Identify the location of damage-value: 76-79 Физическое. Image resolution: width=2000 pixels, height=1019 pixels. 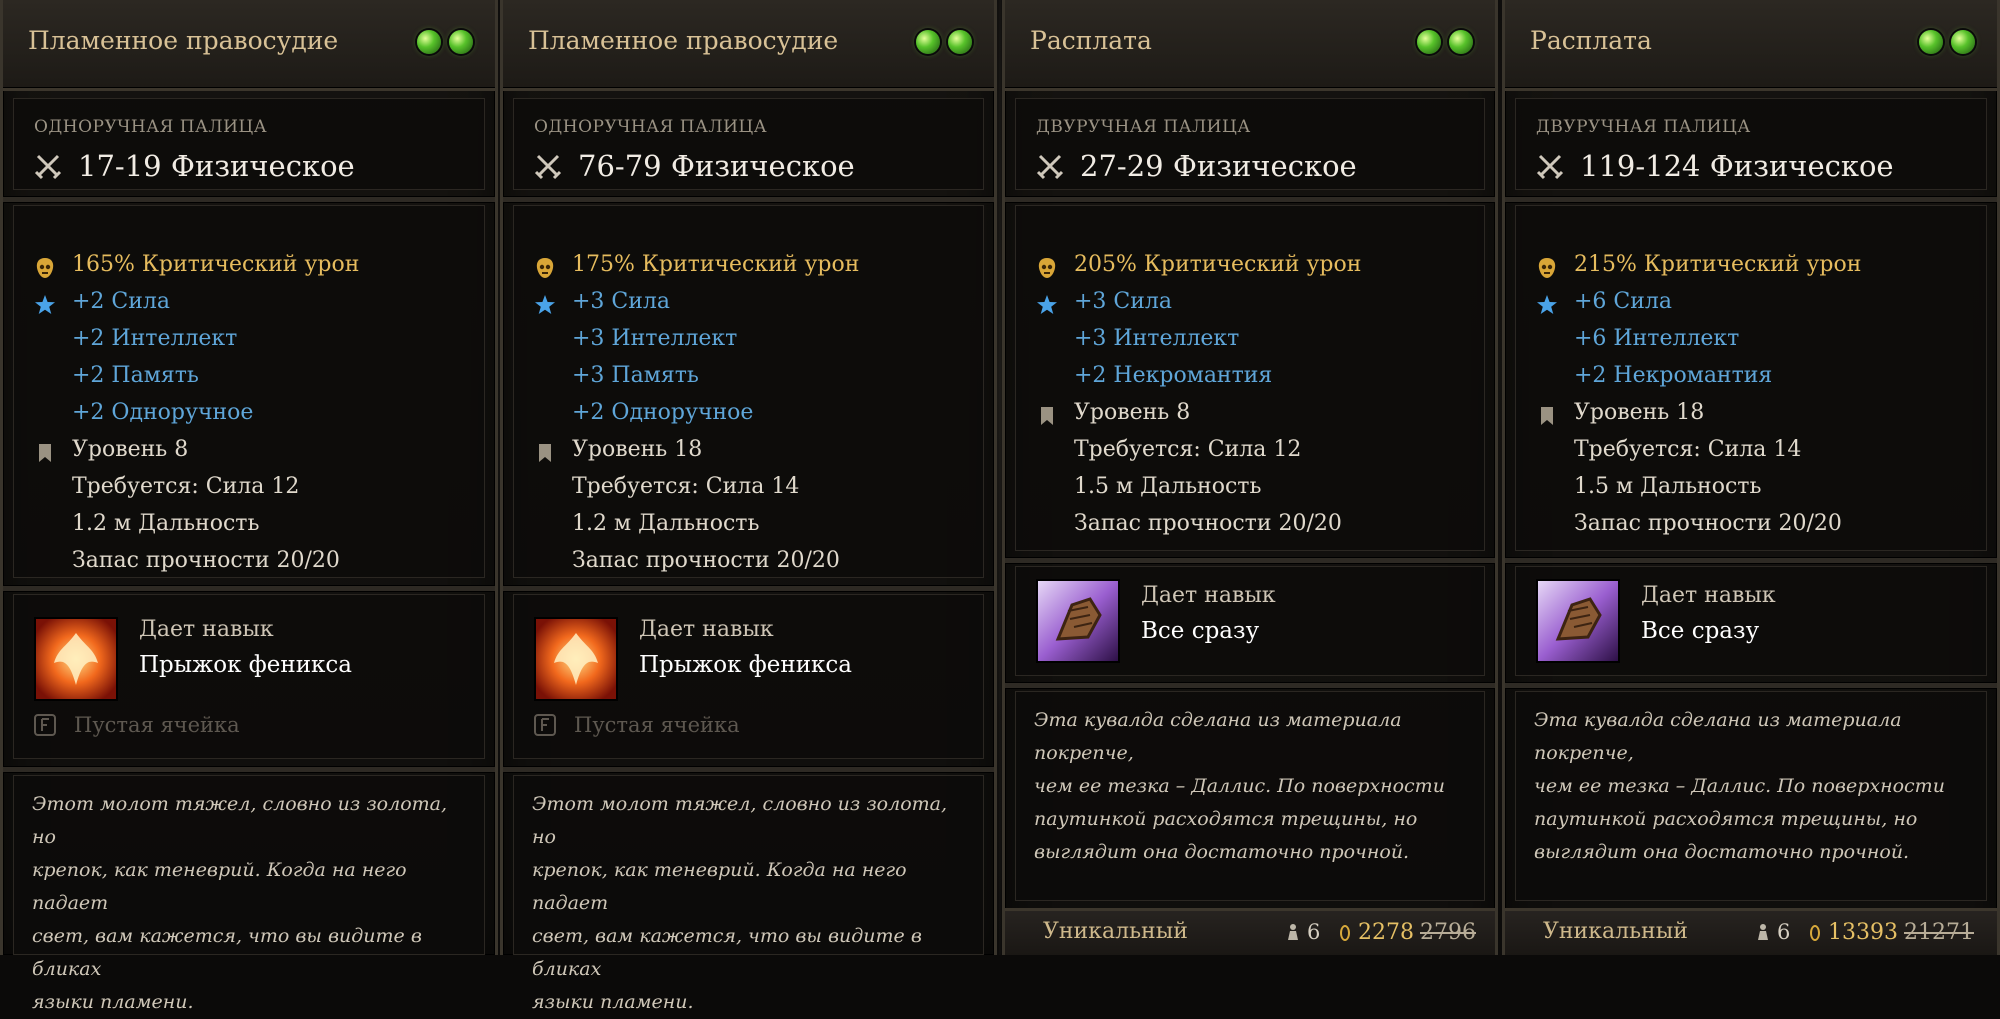
(716, 166).